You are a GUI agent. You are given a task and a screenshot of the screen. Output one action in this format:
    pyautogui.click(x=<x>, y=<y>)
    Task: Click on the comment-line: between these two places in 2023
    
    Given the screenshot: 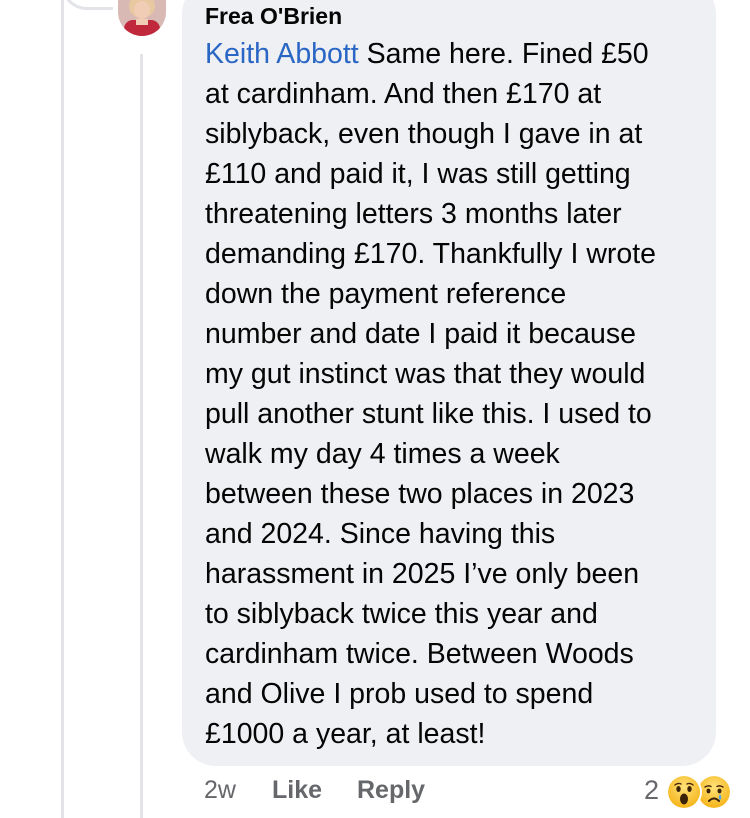 What is the action you would take?
    pyautogui.click(x=420, y=494)
    